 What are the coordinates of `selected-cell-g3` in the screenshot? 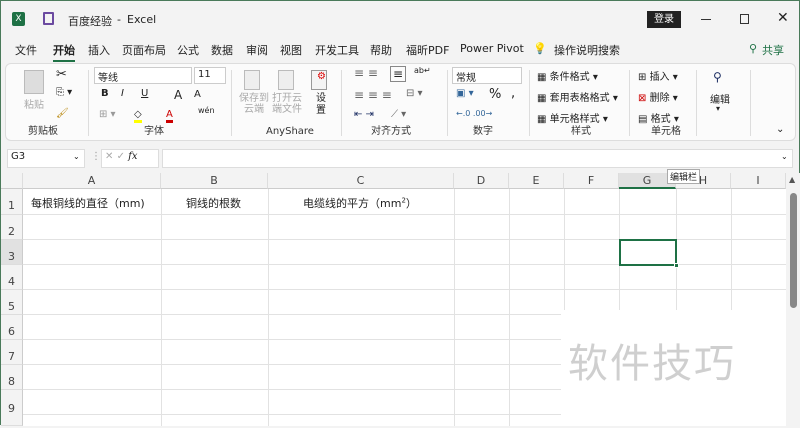 It's located at (648, 252).